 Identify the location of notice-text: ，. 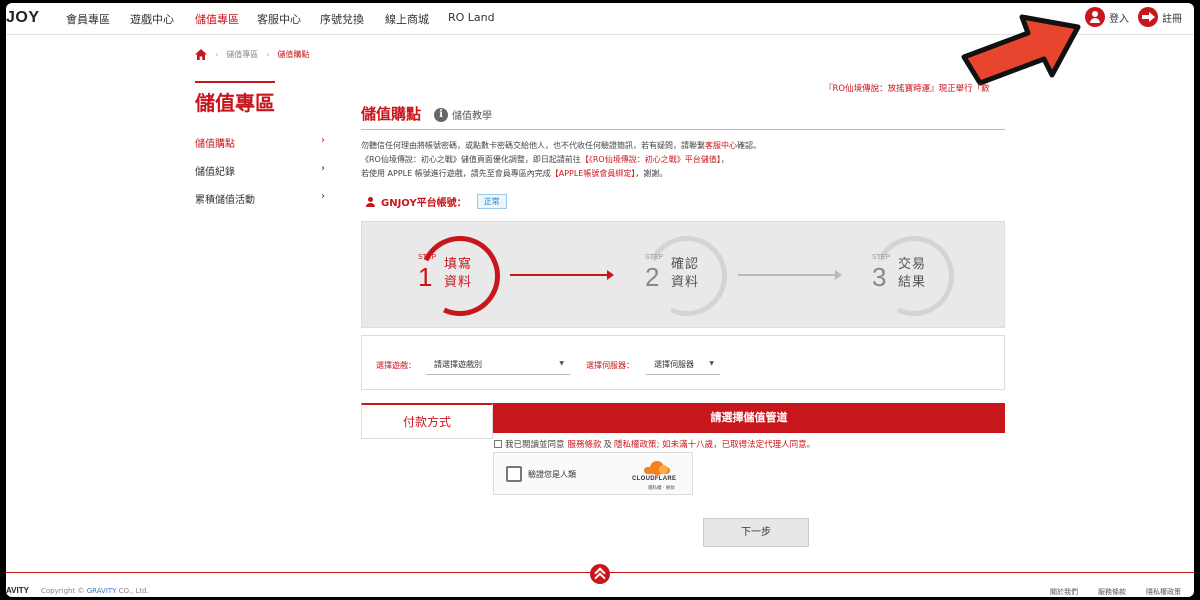
(724, 159).